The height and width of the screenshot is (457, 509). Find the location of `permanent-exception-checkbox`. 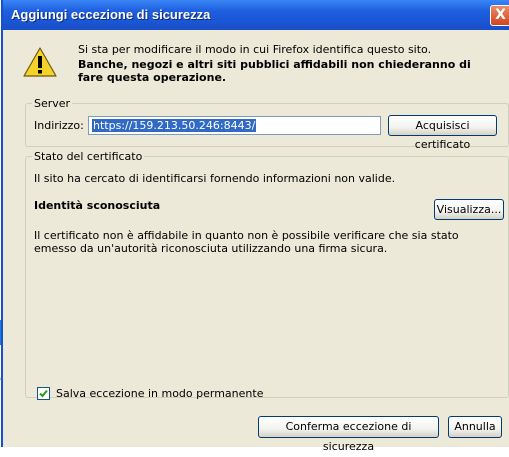

permanent-exception-checkbox is located at coordinates (43, 393).